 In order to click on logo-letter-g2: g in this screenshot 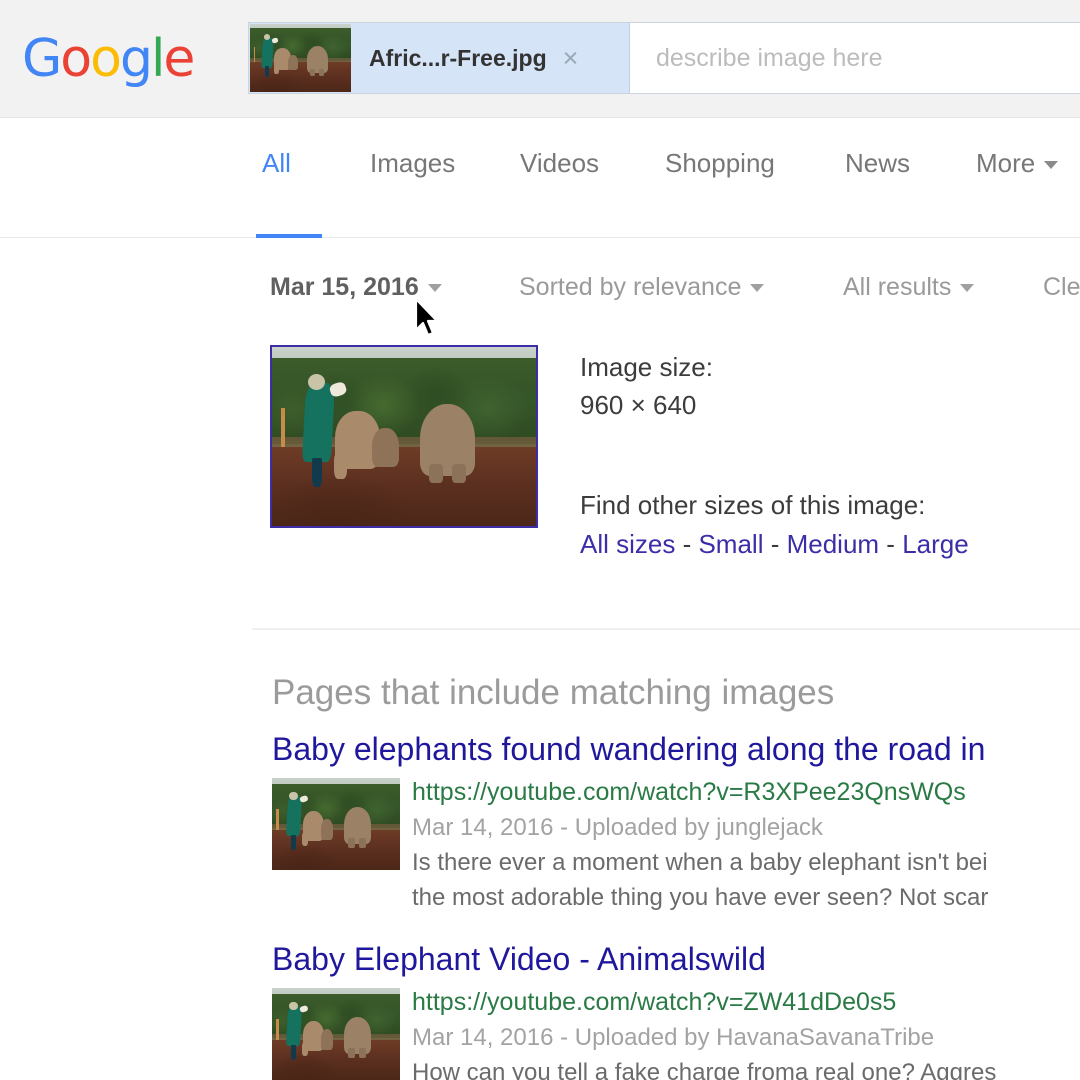, I will do `click(136, 59)`.